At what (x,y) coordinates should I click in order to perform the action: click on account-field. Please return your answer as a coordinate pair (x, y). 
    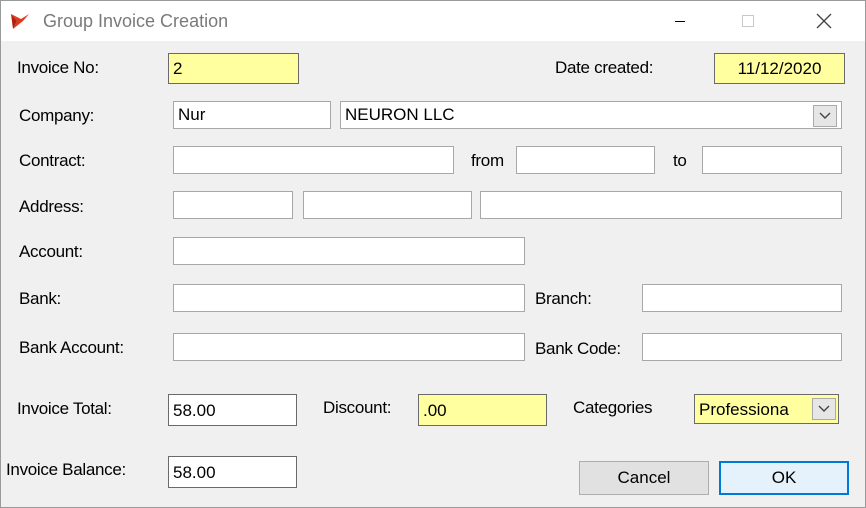
    Looking at the image, I should click on (349, 251).